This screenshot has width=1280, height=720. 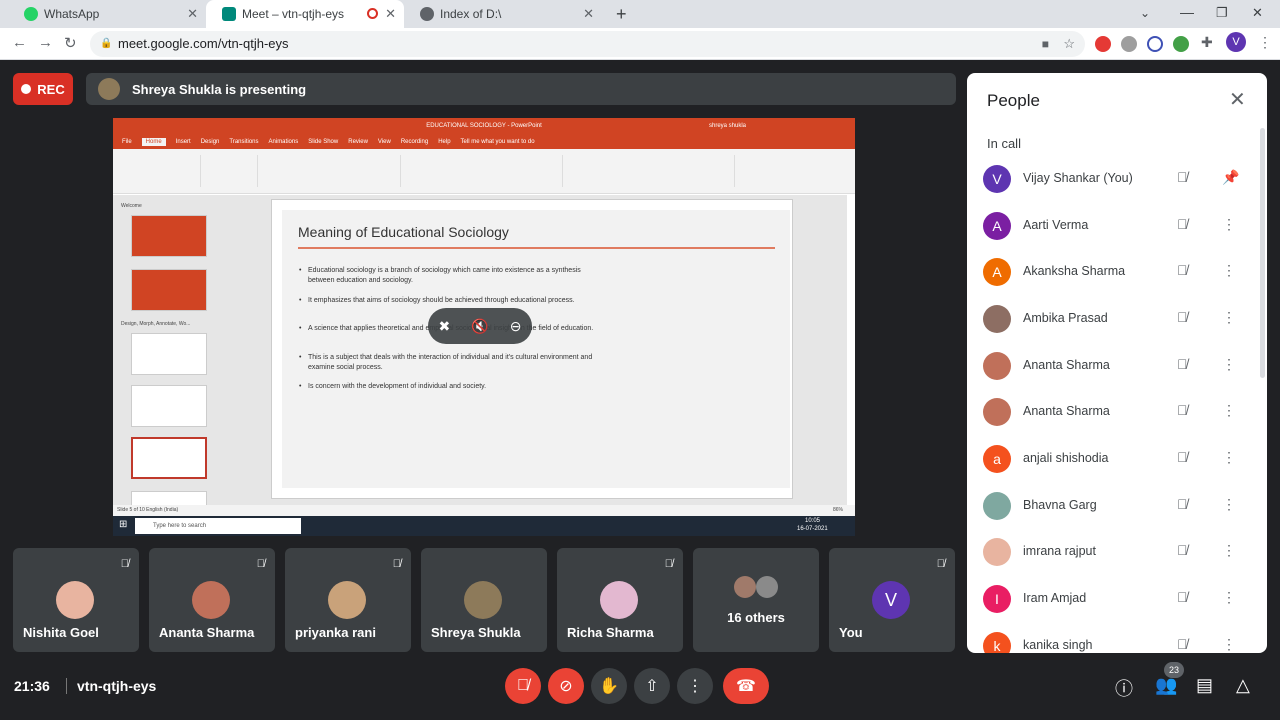 I want to click on windows-taskbar: ⊞ Type here to search 10:05 16-07-2021, so click(x=484, y=526).